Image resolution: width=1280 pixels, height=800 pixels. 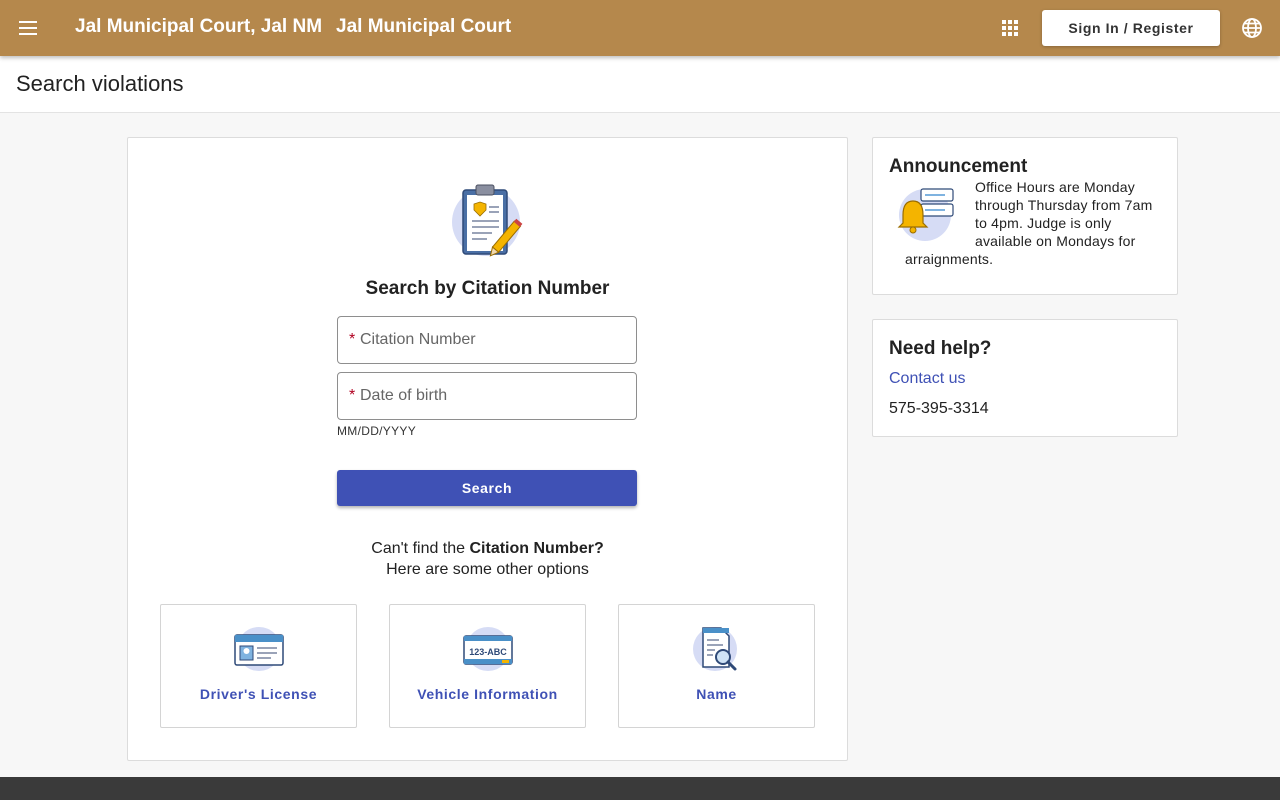 What do you see at coordinates (487, 396) in the screenshot?
I see `date-of-birth-field: * Date of birth` at bounding box center [487, 396].